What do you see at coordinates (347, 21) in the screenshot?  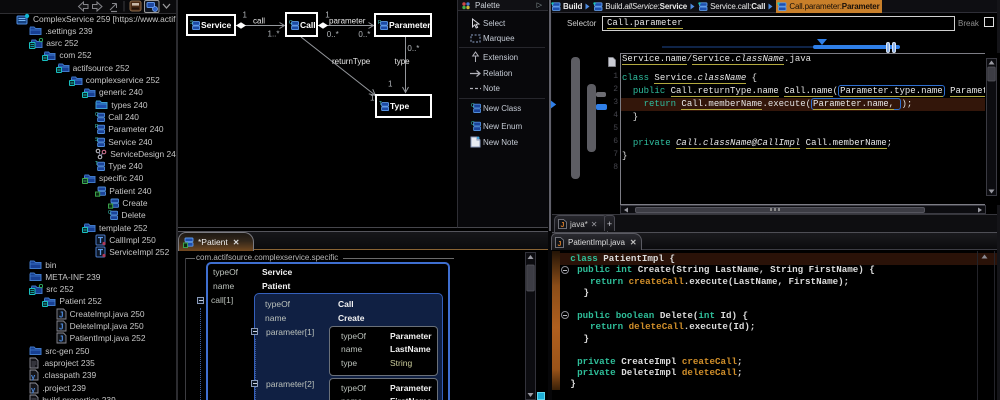 I see `svg-text: parameter` at bounding box center [347, 21].